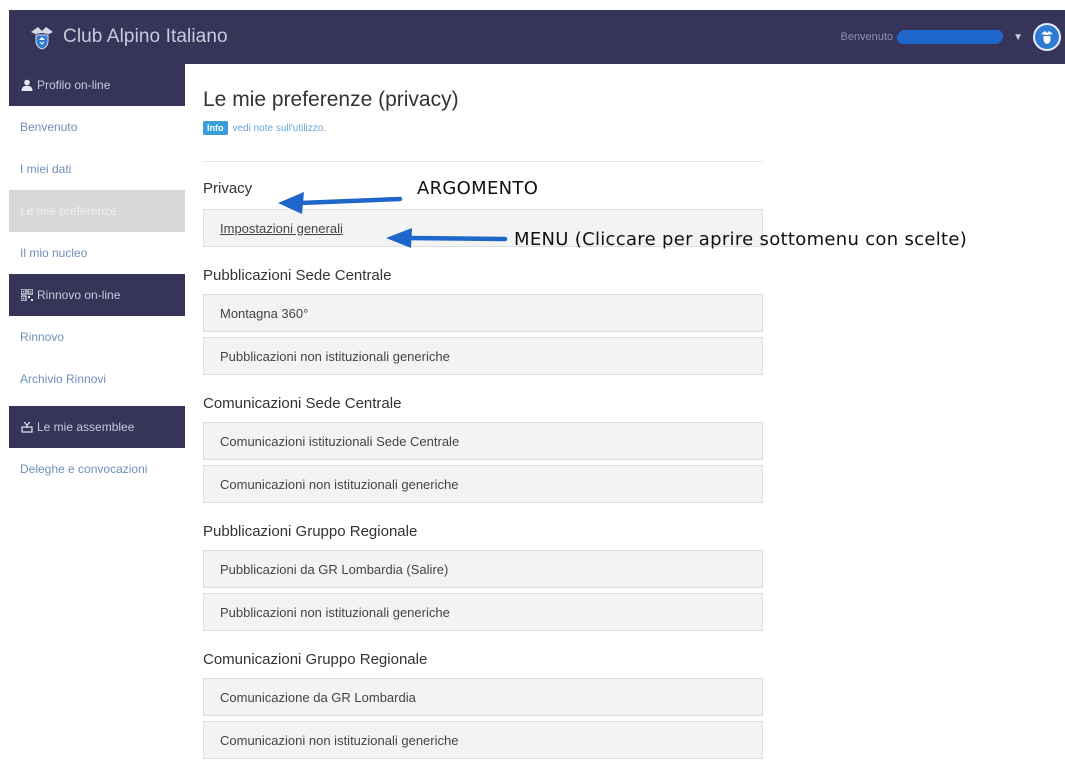 This screenshot has height=767, width=1065. Describe the element at coordinates (340, 203) in the screenshot. I see `arrow-argomento` at that location.